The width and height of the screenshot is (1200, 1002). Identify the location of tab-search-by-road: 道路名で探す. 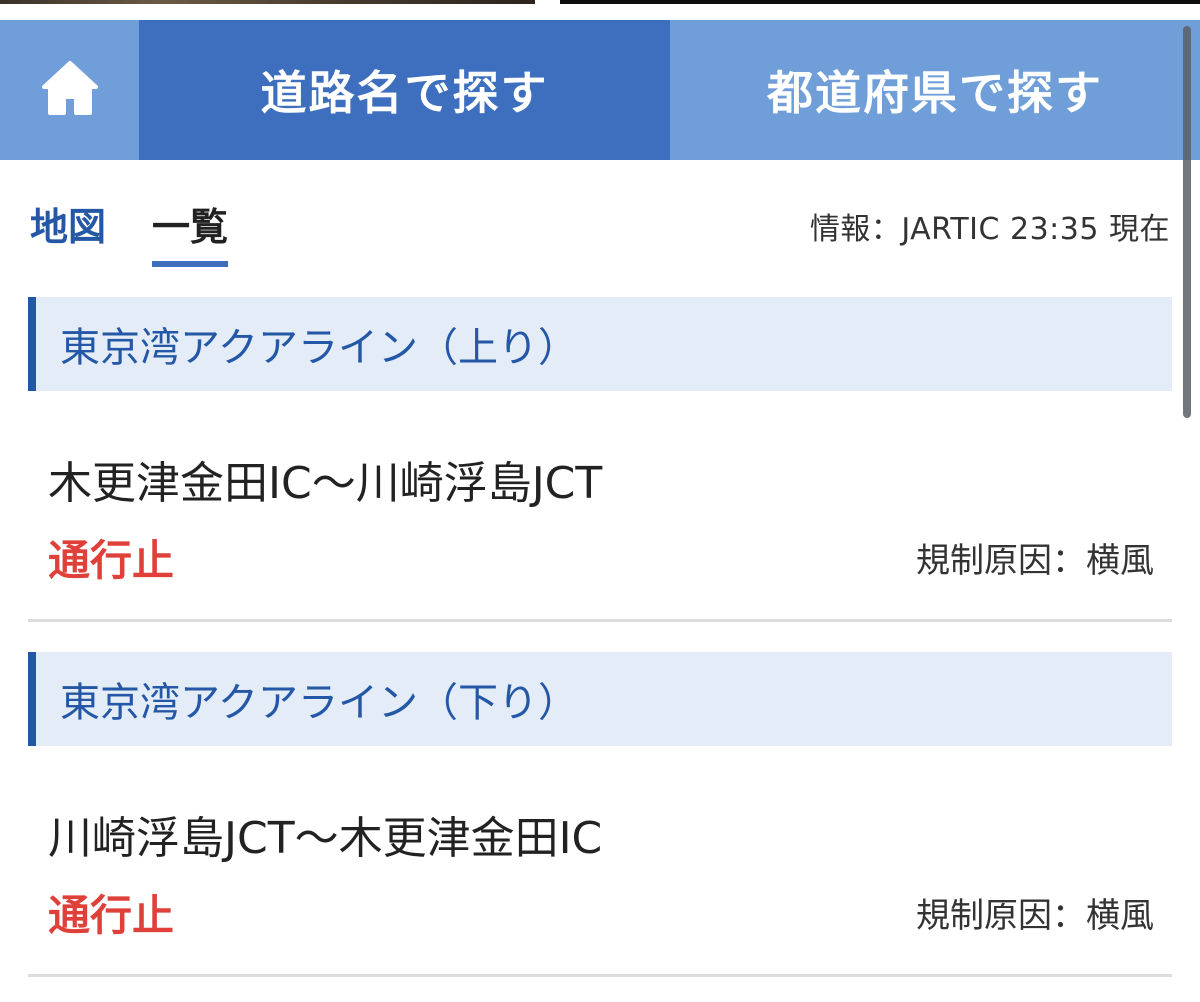
(404, 90).